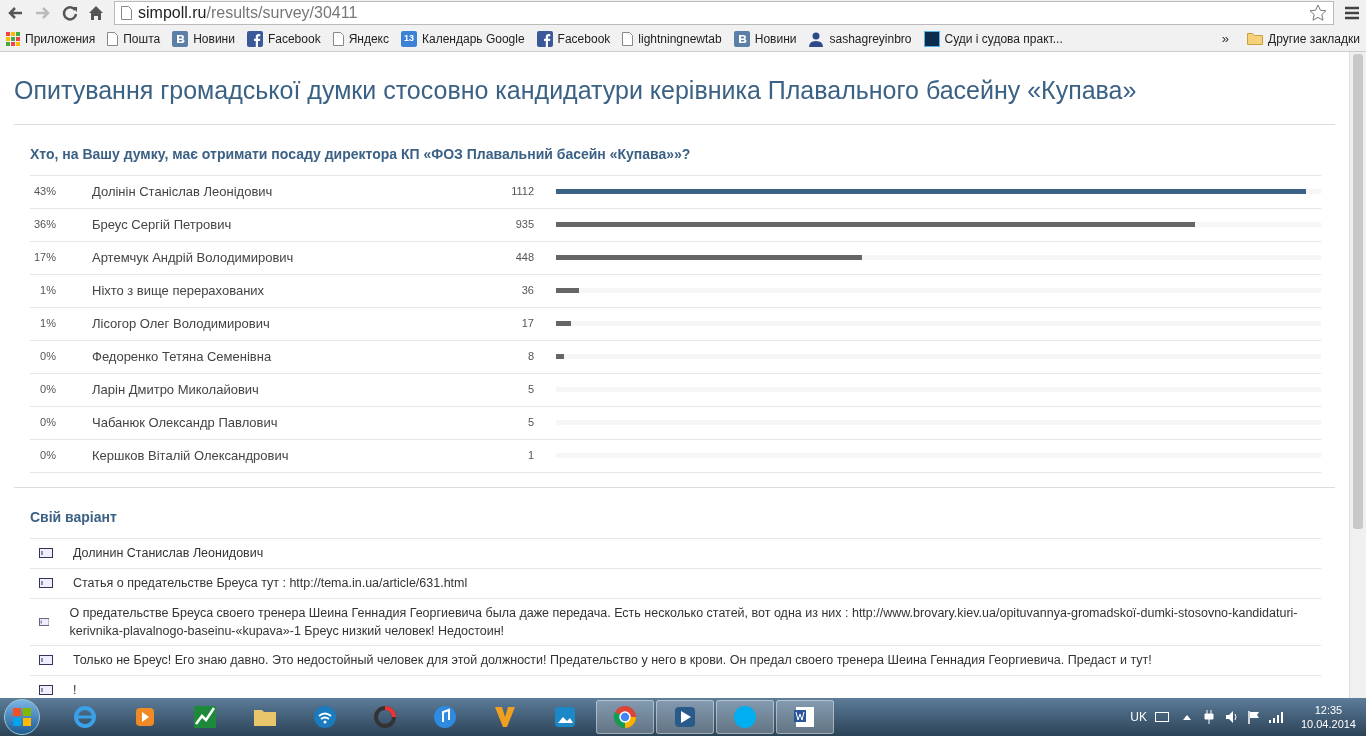  Describe the element at coordinates (361, 154) in the screenshot. I see `question-title: Хто, на Вашу думку, має отримати посаду директора КП «ФОЗ Плавальний басейн «Купава»»?` at that location.